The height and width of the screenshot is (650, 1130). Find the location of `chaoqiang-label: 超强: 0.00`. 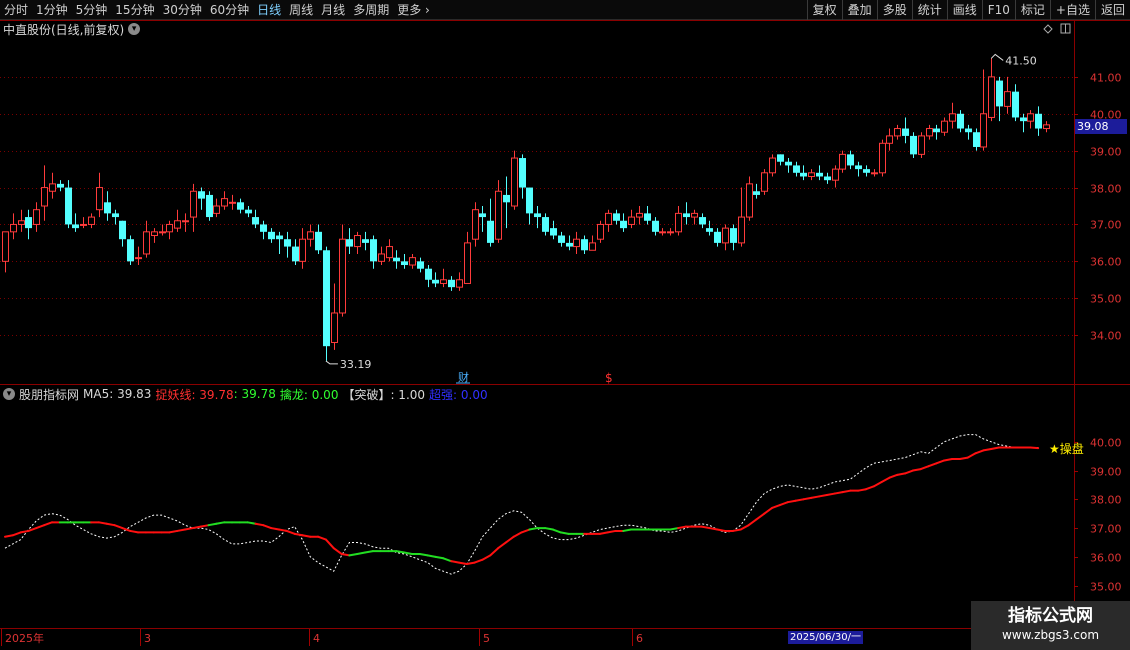

chaoqiang-label: 超强: 0.00 is located at coordinates (458, 394).